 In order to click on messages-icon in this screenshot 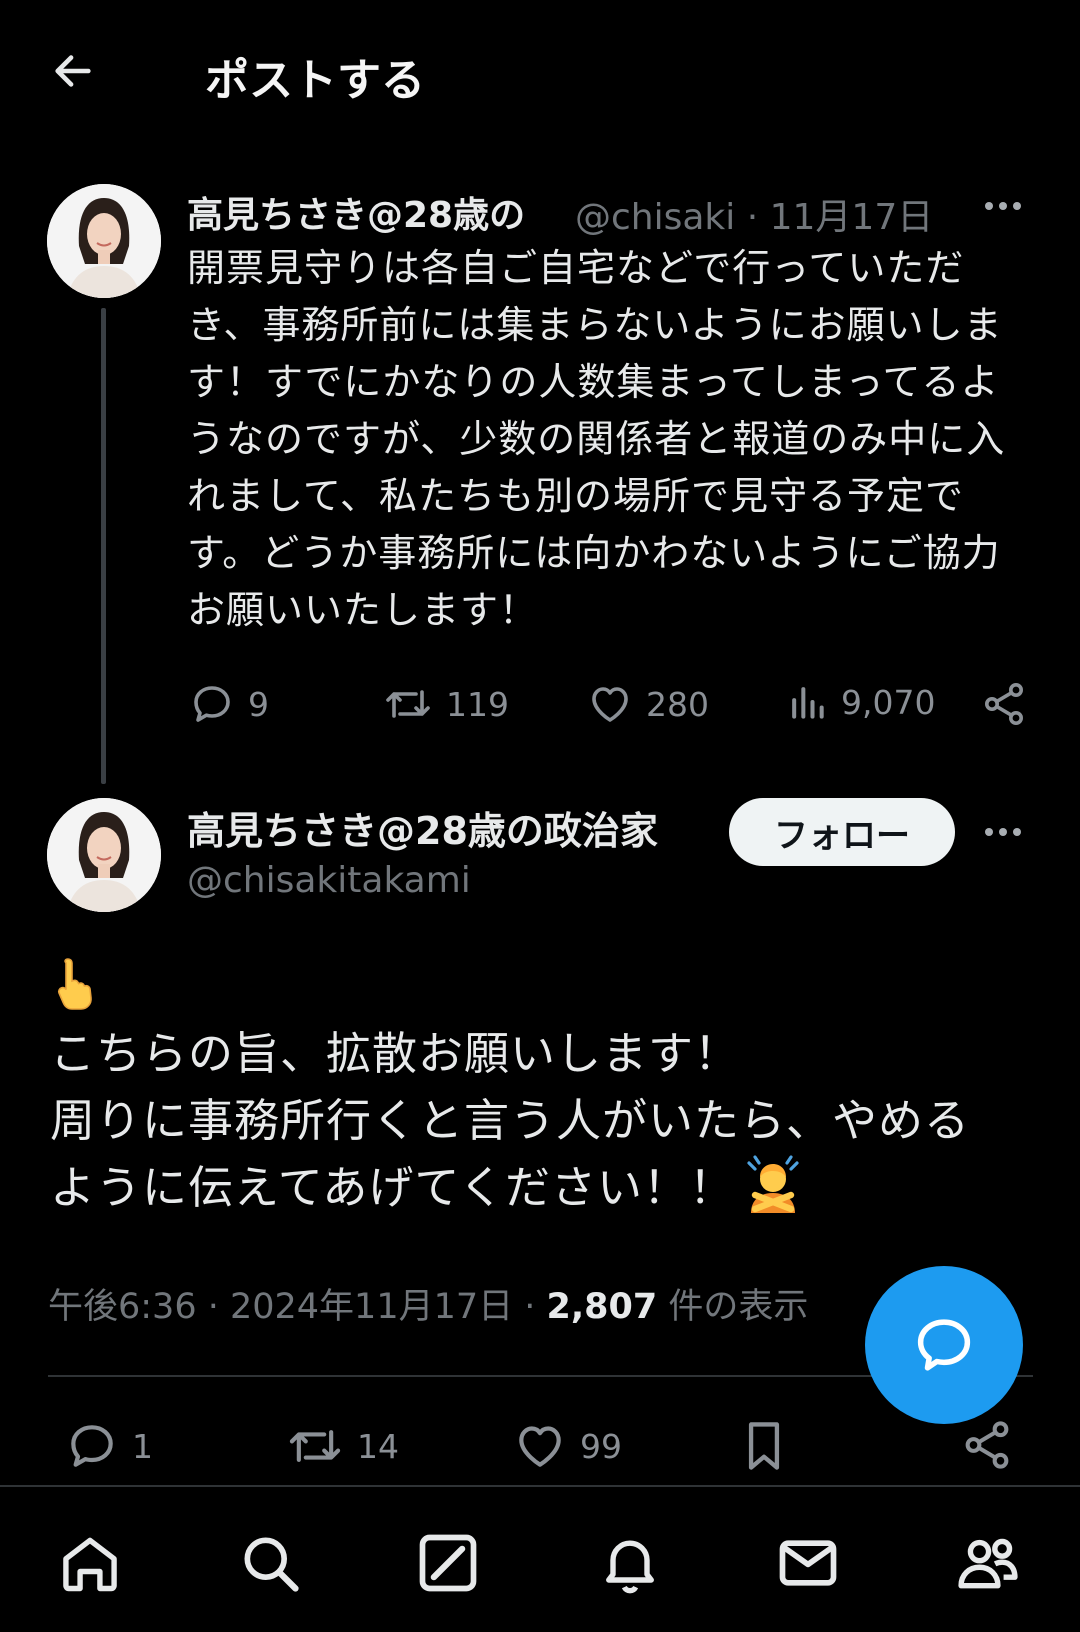, I will do `click(808, 1563)`.